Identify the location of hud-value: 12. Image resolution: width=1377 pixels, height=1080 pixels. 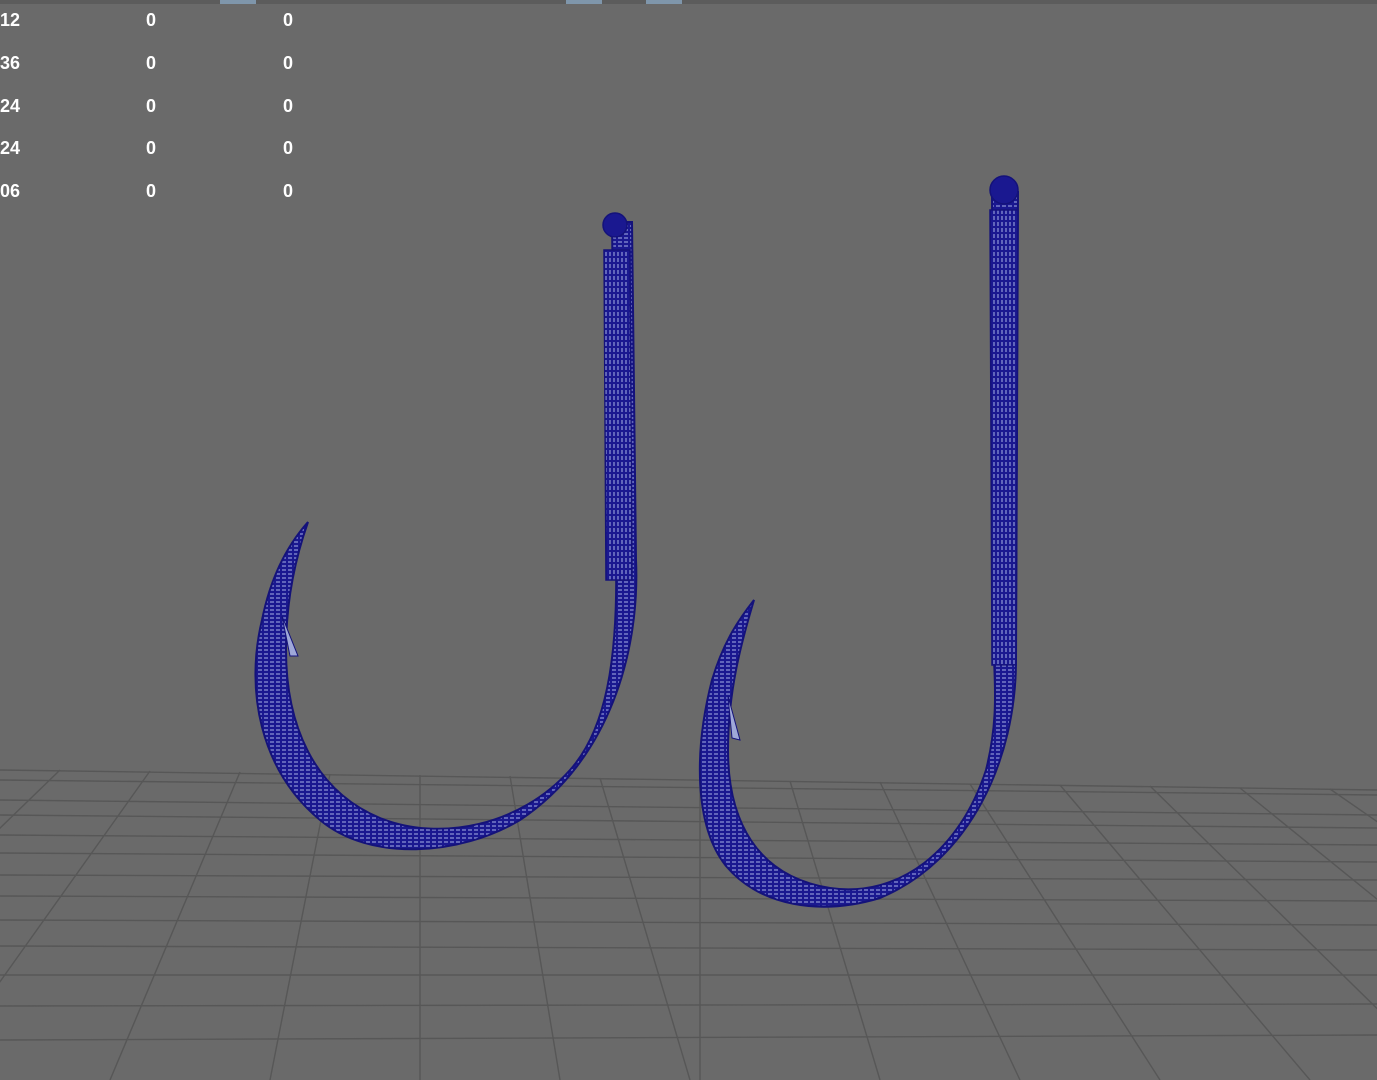
(10, 20).